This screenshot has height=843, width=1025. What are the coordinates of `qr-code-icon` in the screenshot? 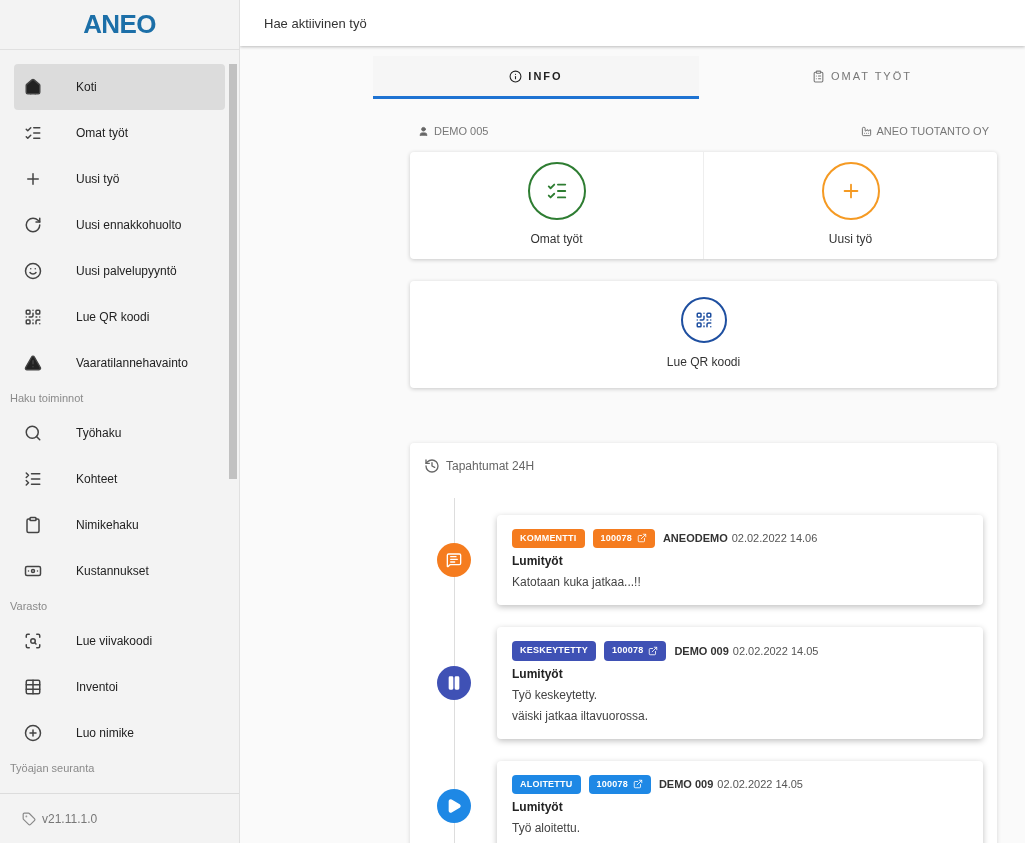 It's located at (33, 317).